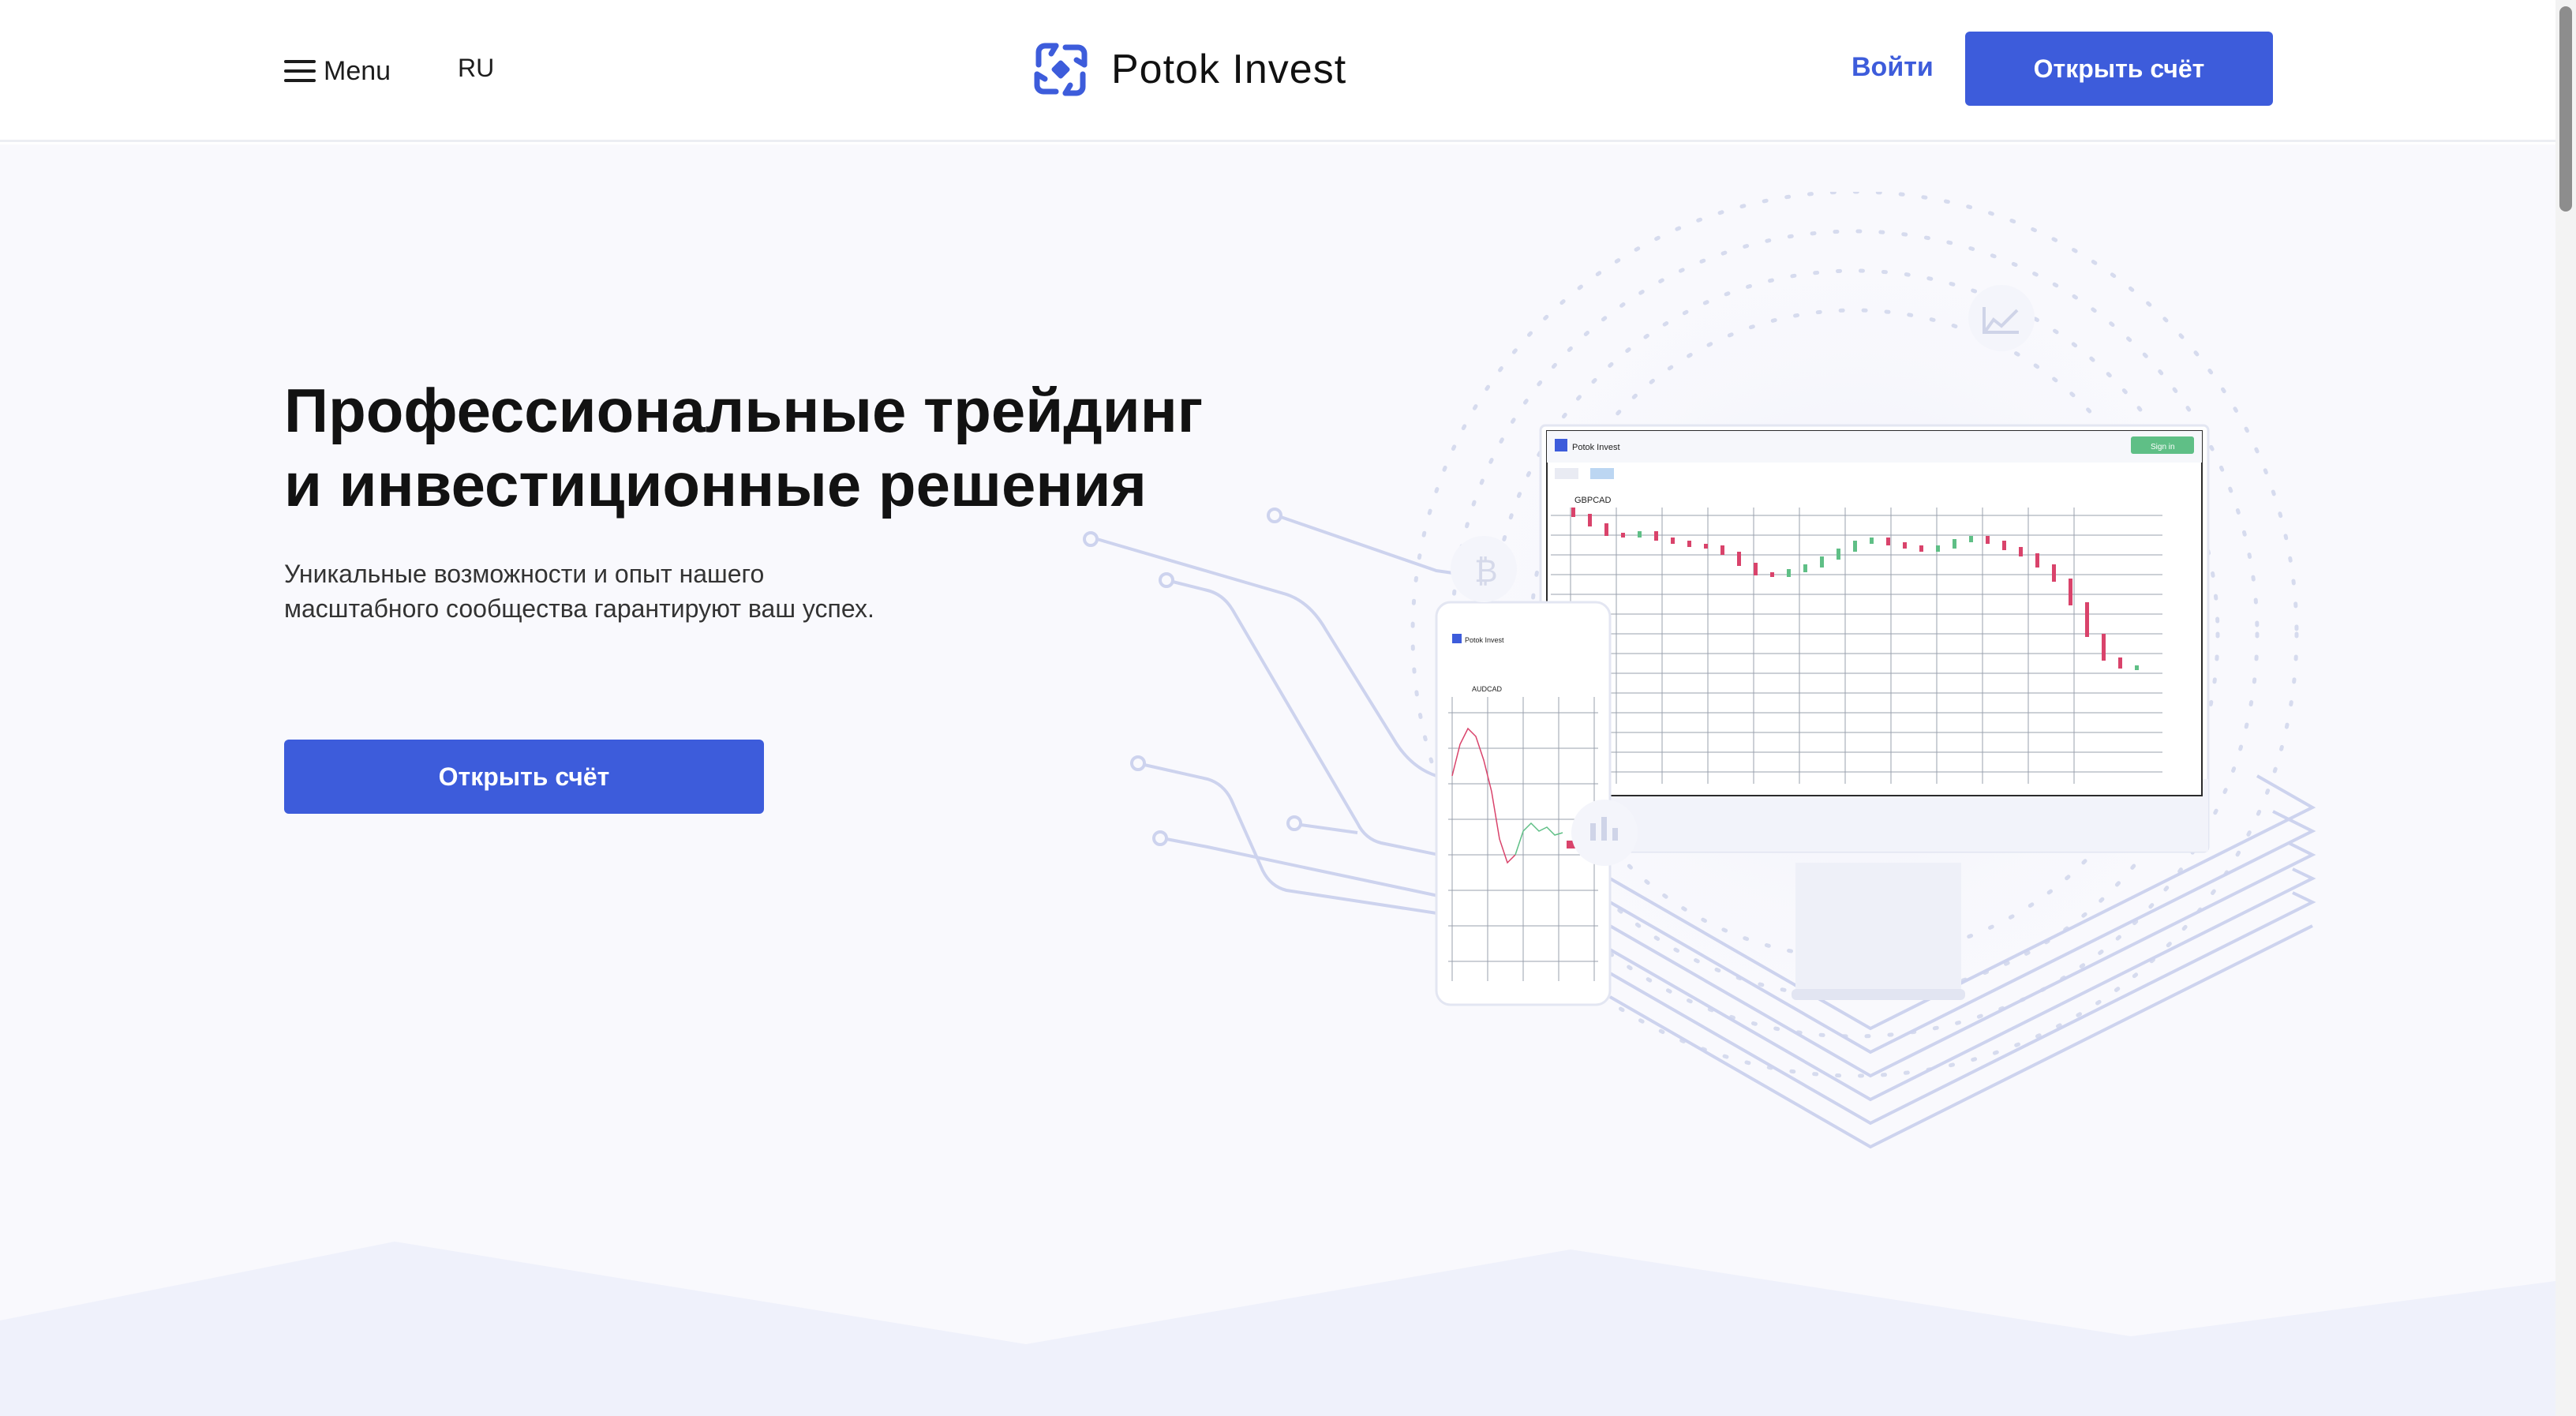 This screenshot has height=1416, width=2576. Describe the element at coordinates (1604, 833) in the screenshot. I see `bar-chart-icon` at that location.